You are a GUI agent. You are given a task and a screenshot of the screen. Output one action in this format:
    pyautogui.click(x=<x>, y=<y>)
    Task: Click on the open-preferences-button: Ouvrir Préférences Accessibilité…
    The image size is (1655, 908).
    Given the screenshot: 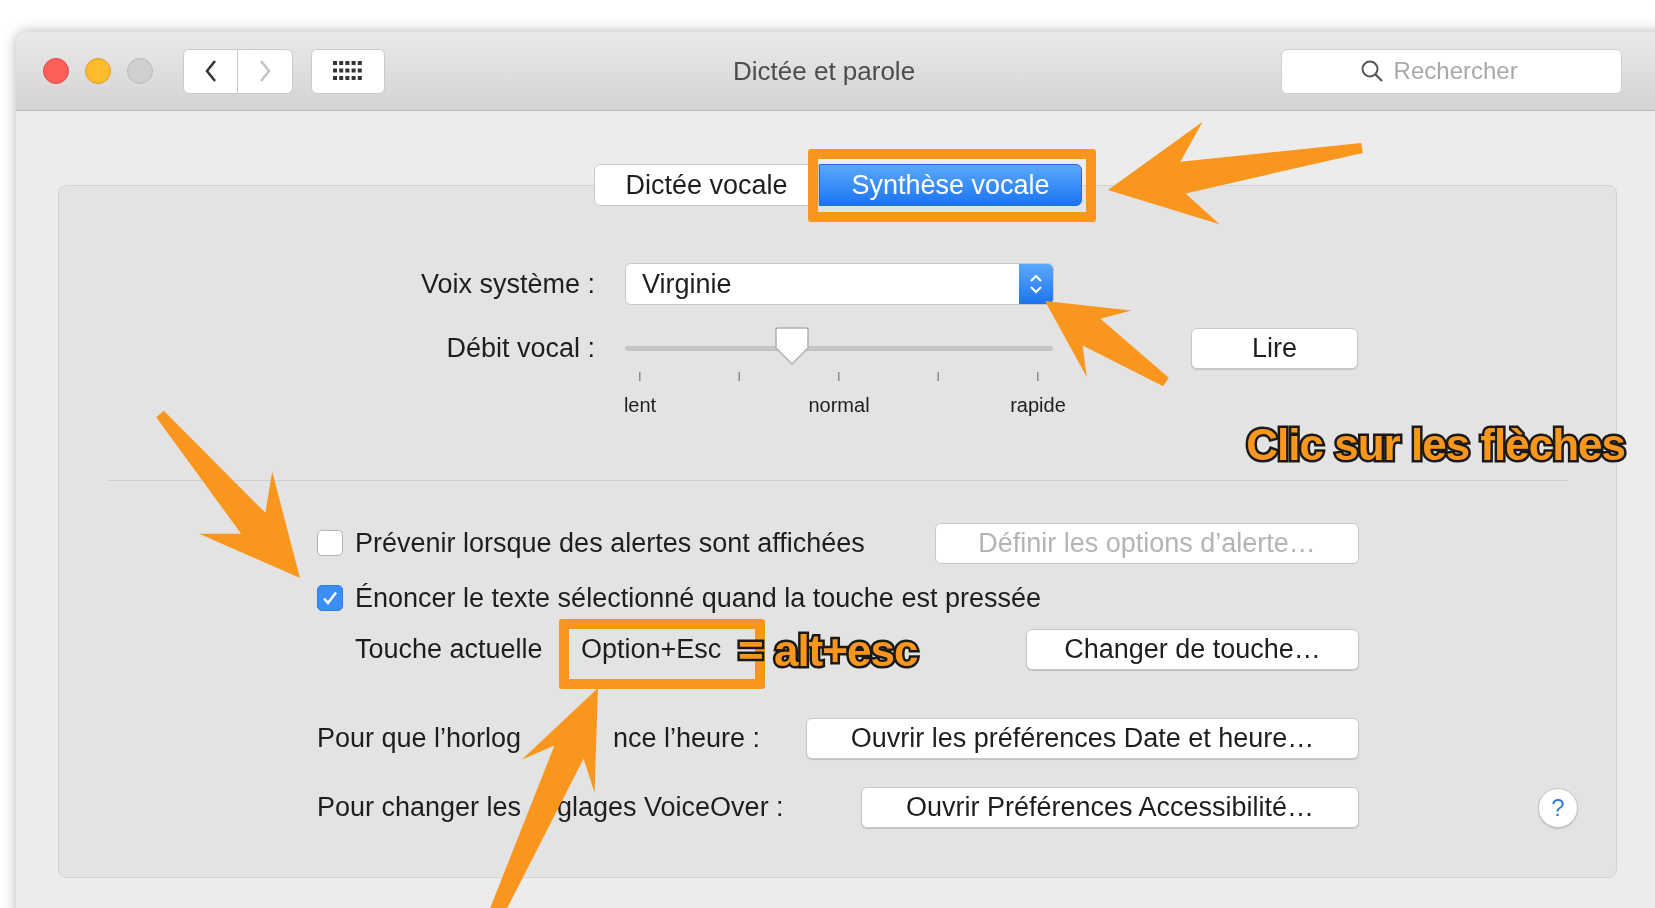 What is the action you would take?
    pyautogui.click(x=1110, y=807)
    